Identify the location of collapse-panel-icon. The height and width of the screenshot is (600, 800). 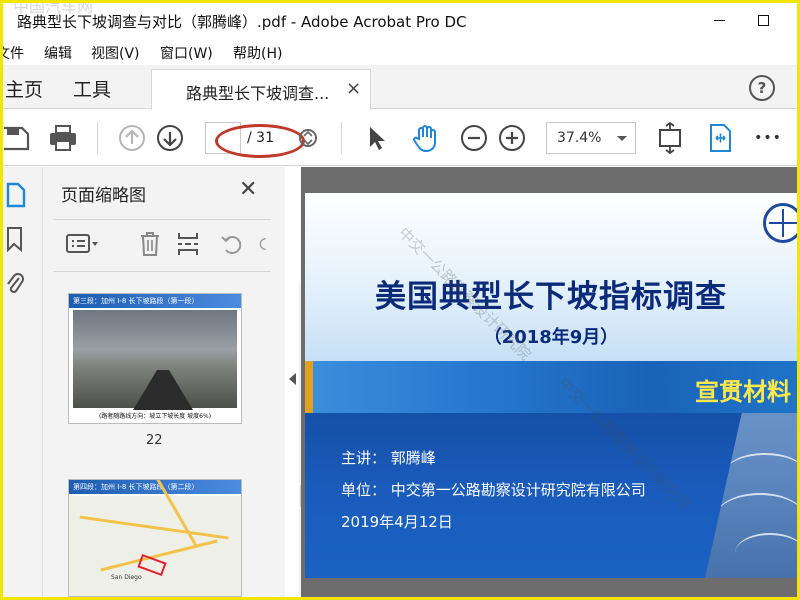
(292, 379).